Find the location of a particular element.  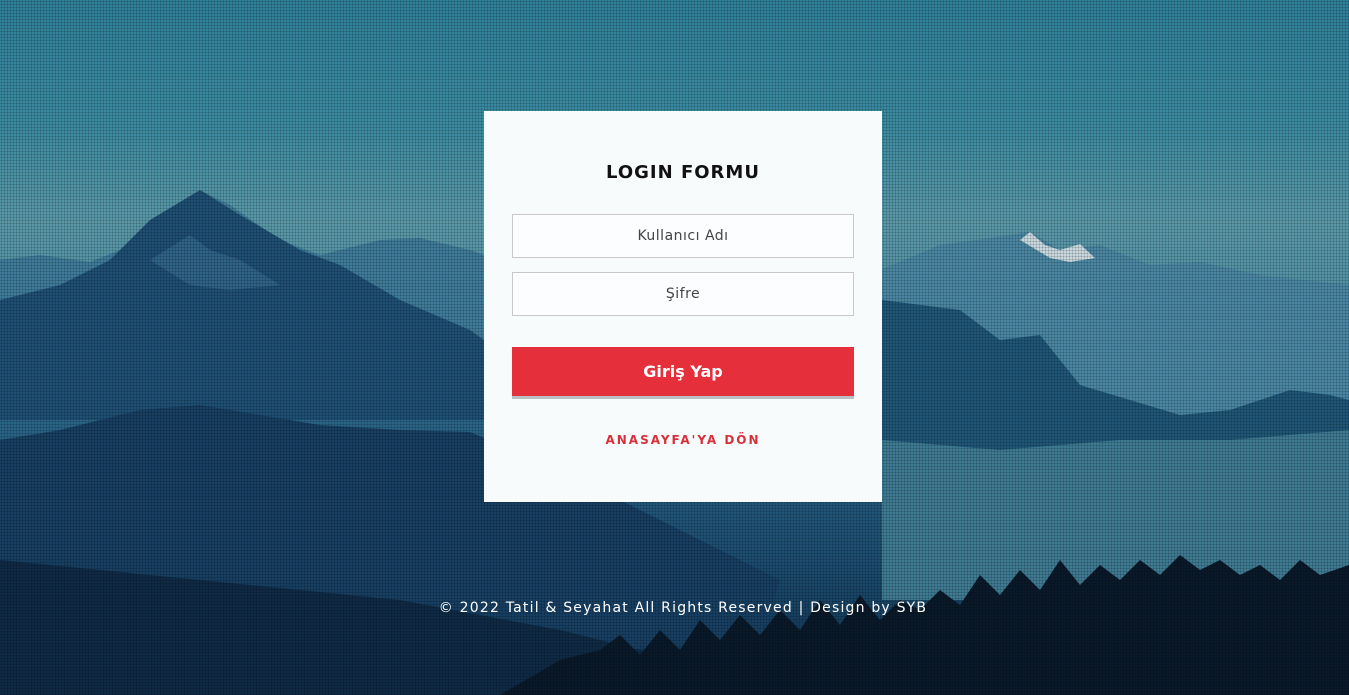

home-link: ANASAYFA'YA DÖN is located at coordinates (683, 440).